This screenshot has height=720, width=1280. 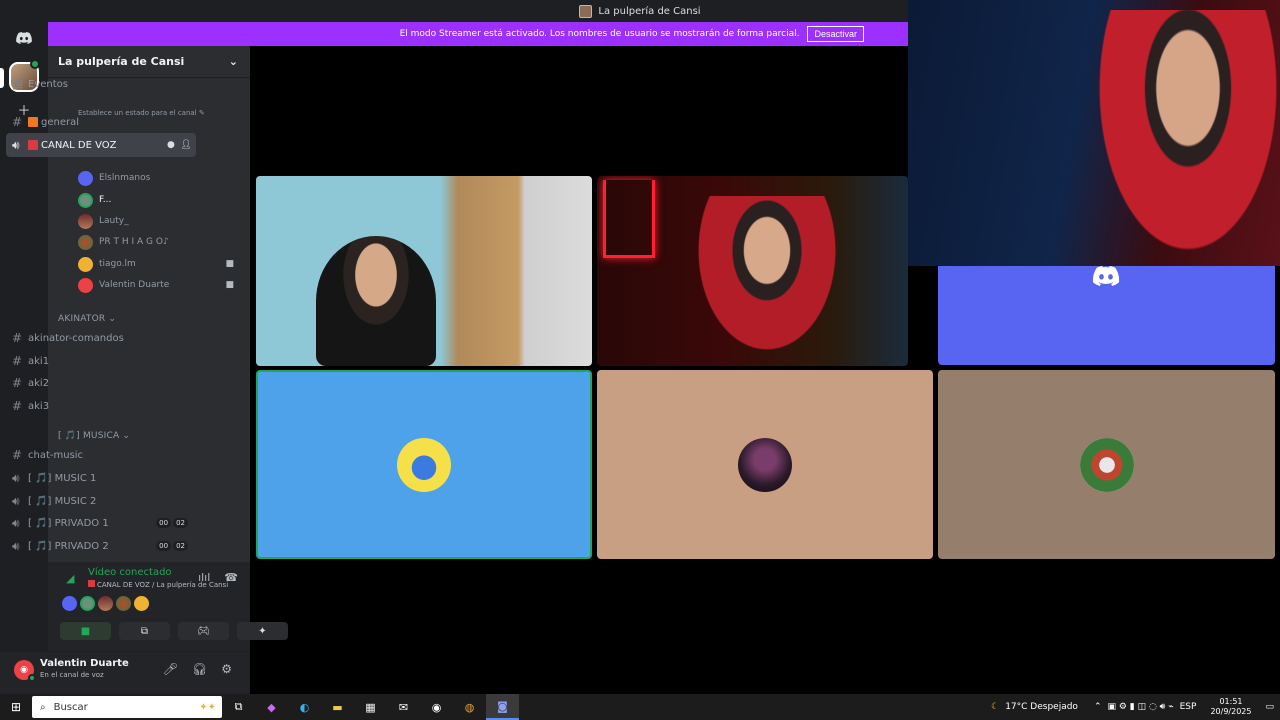 What do you see at coordinates (304, 707) in the screenshot?
I see `edge-browser-icon: ◐` at bounding box center [304, 707].